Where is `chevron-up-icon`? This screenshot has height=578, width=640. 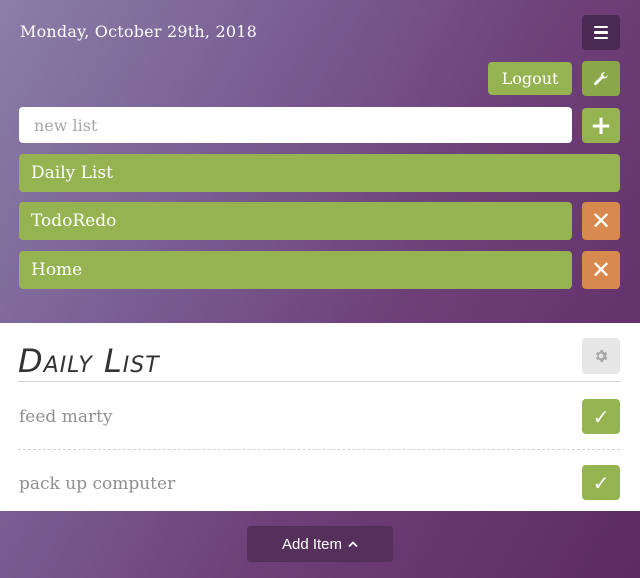
chevron-up-icon is located at coordinates (353, 544).